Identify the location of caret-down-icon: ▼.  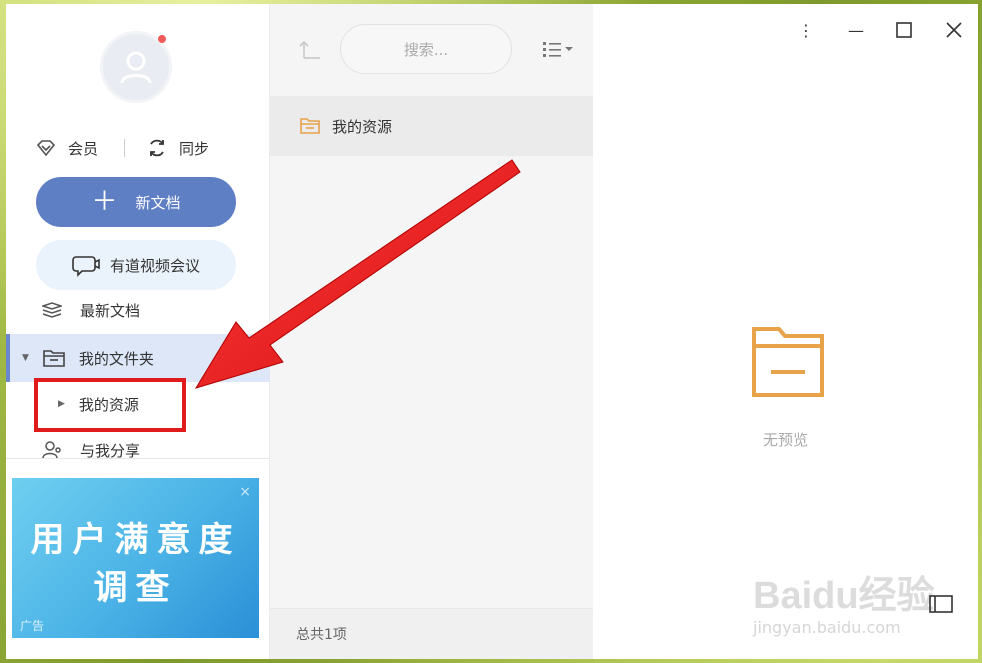
(25, 358).